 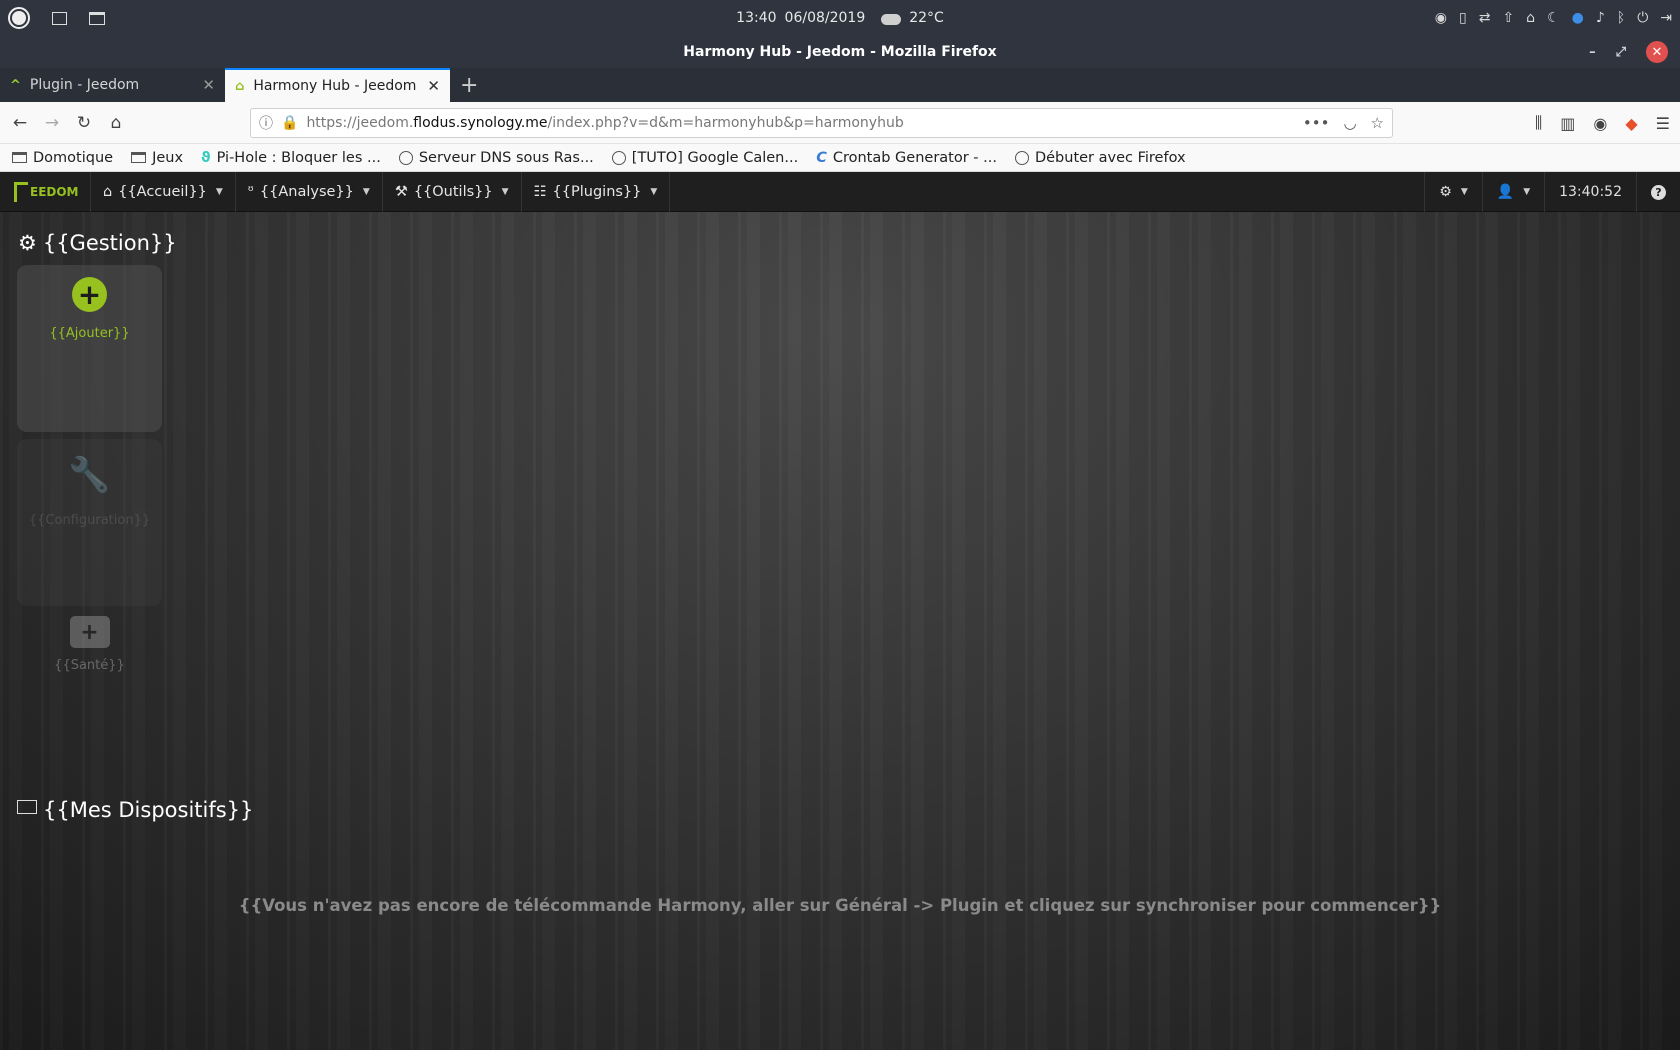 What do you see at coordinates (59, 18) in the screenshot?
I see `window-icon` at bounding box center [59, 18].